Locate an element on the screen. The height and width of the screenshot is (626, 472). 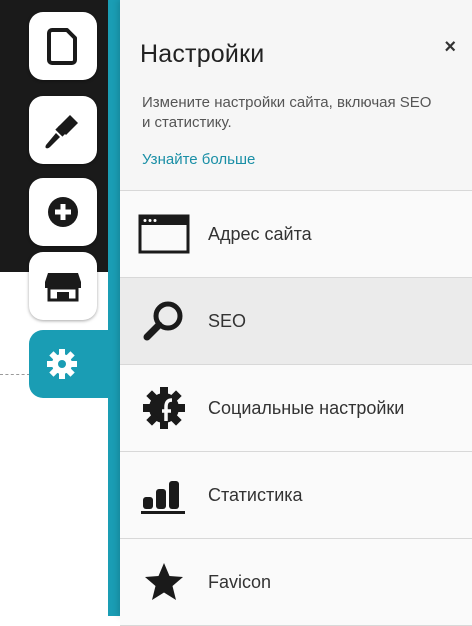
menu-item-statistics: Статистика is located at coordinates (296, 495).